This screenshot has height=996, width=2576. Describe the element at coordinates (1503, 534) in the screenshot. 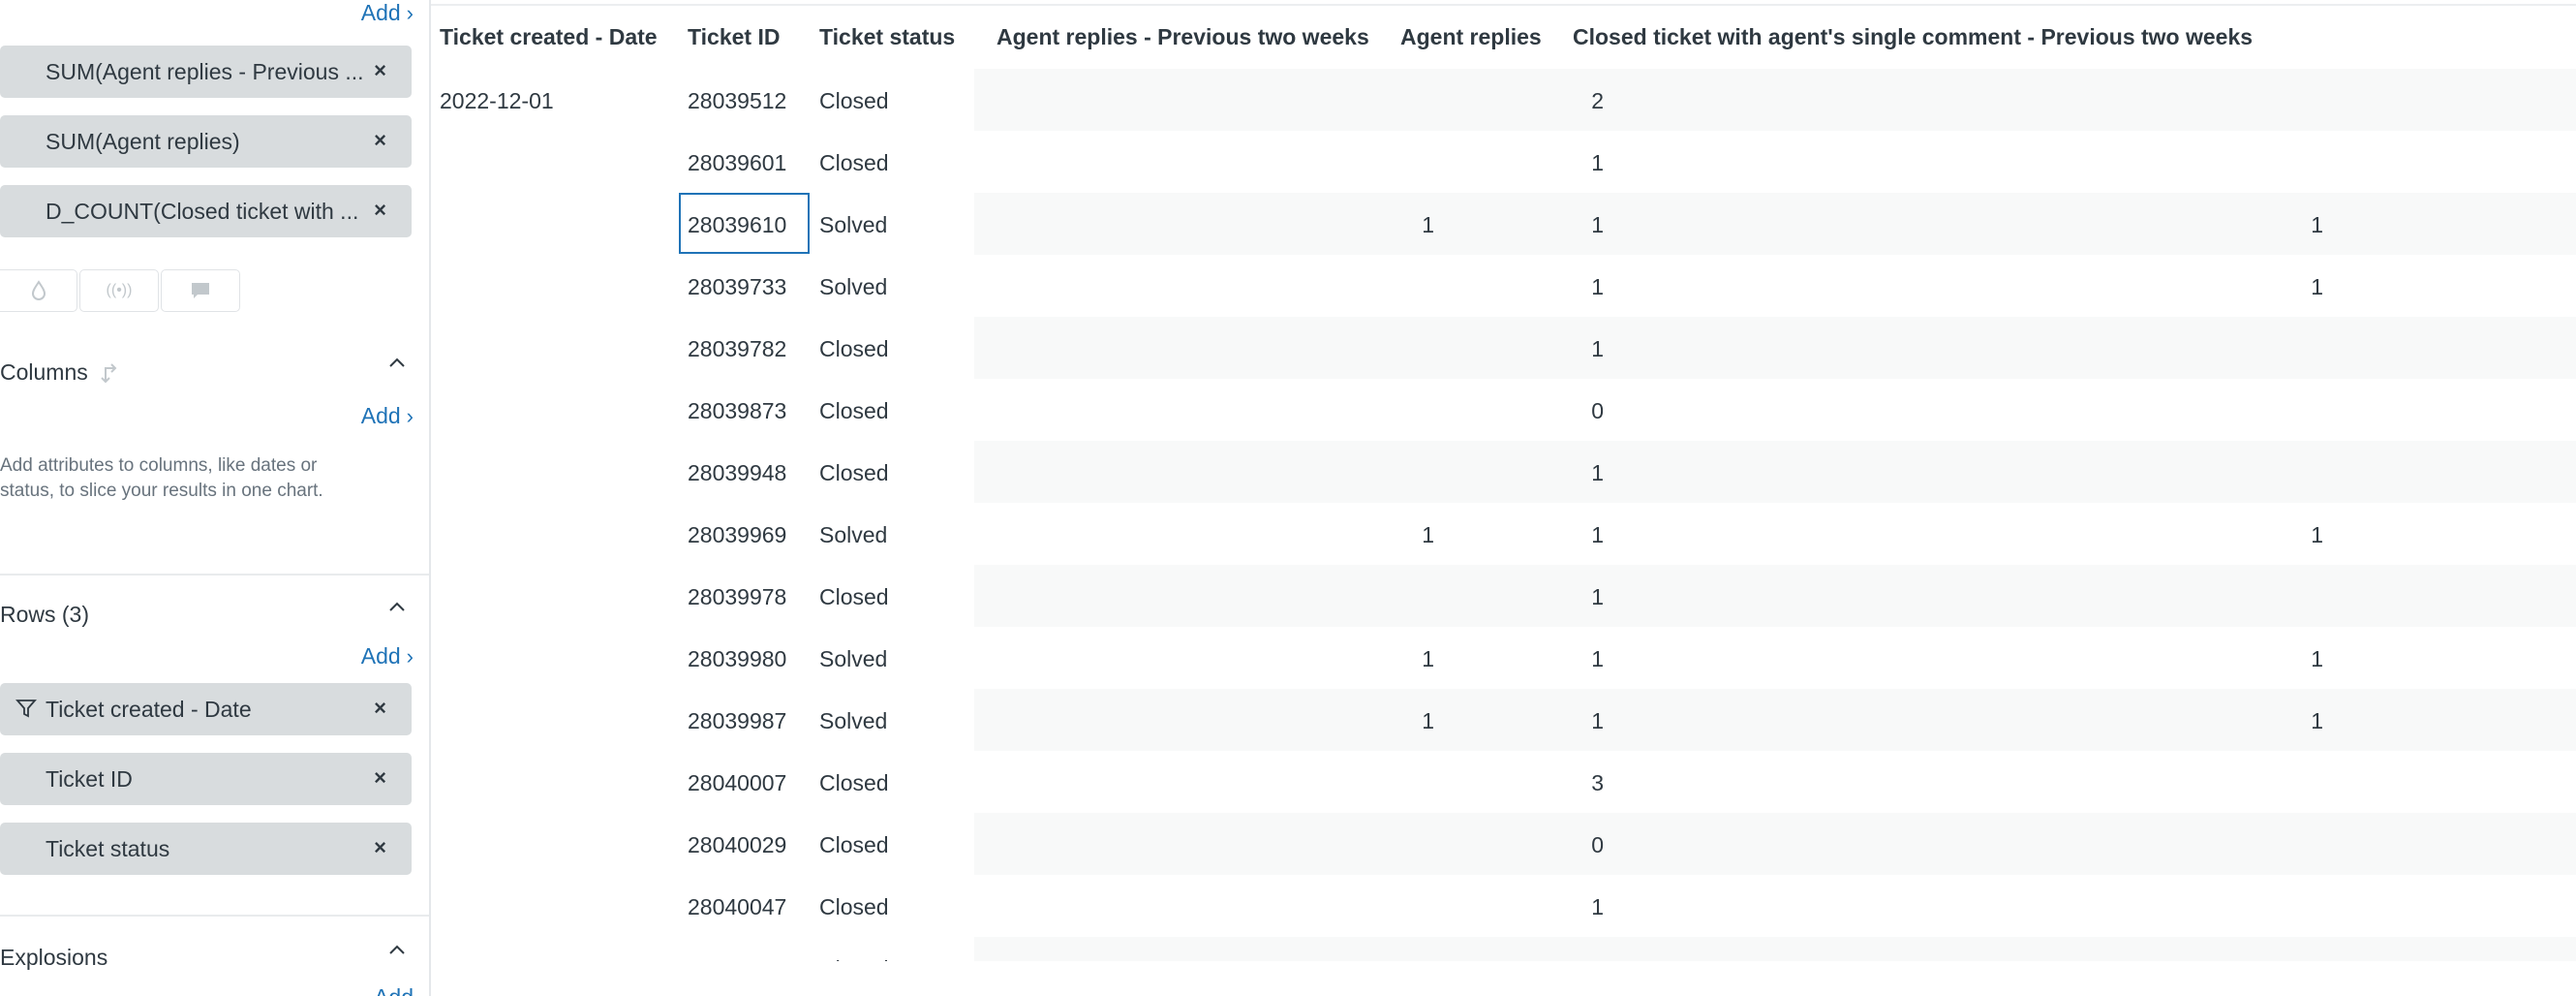

I see `table-row: 28039969 Solved 1 1 1` at that location.